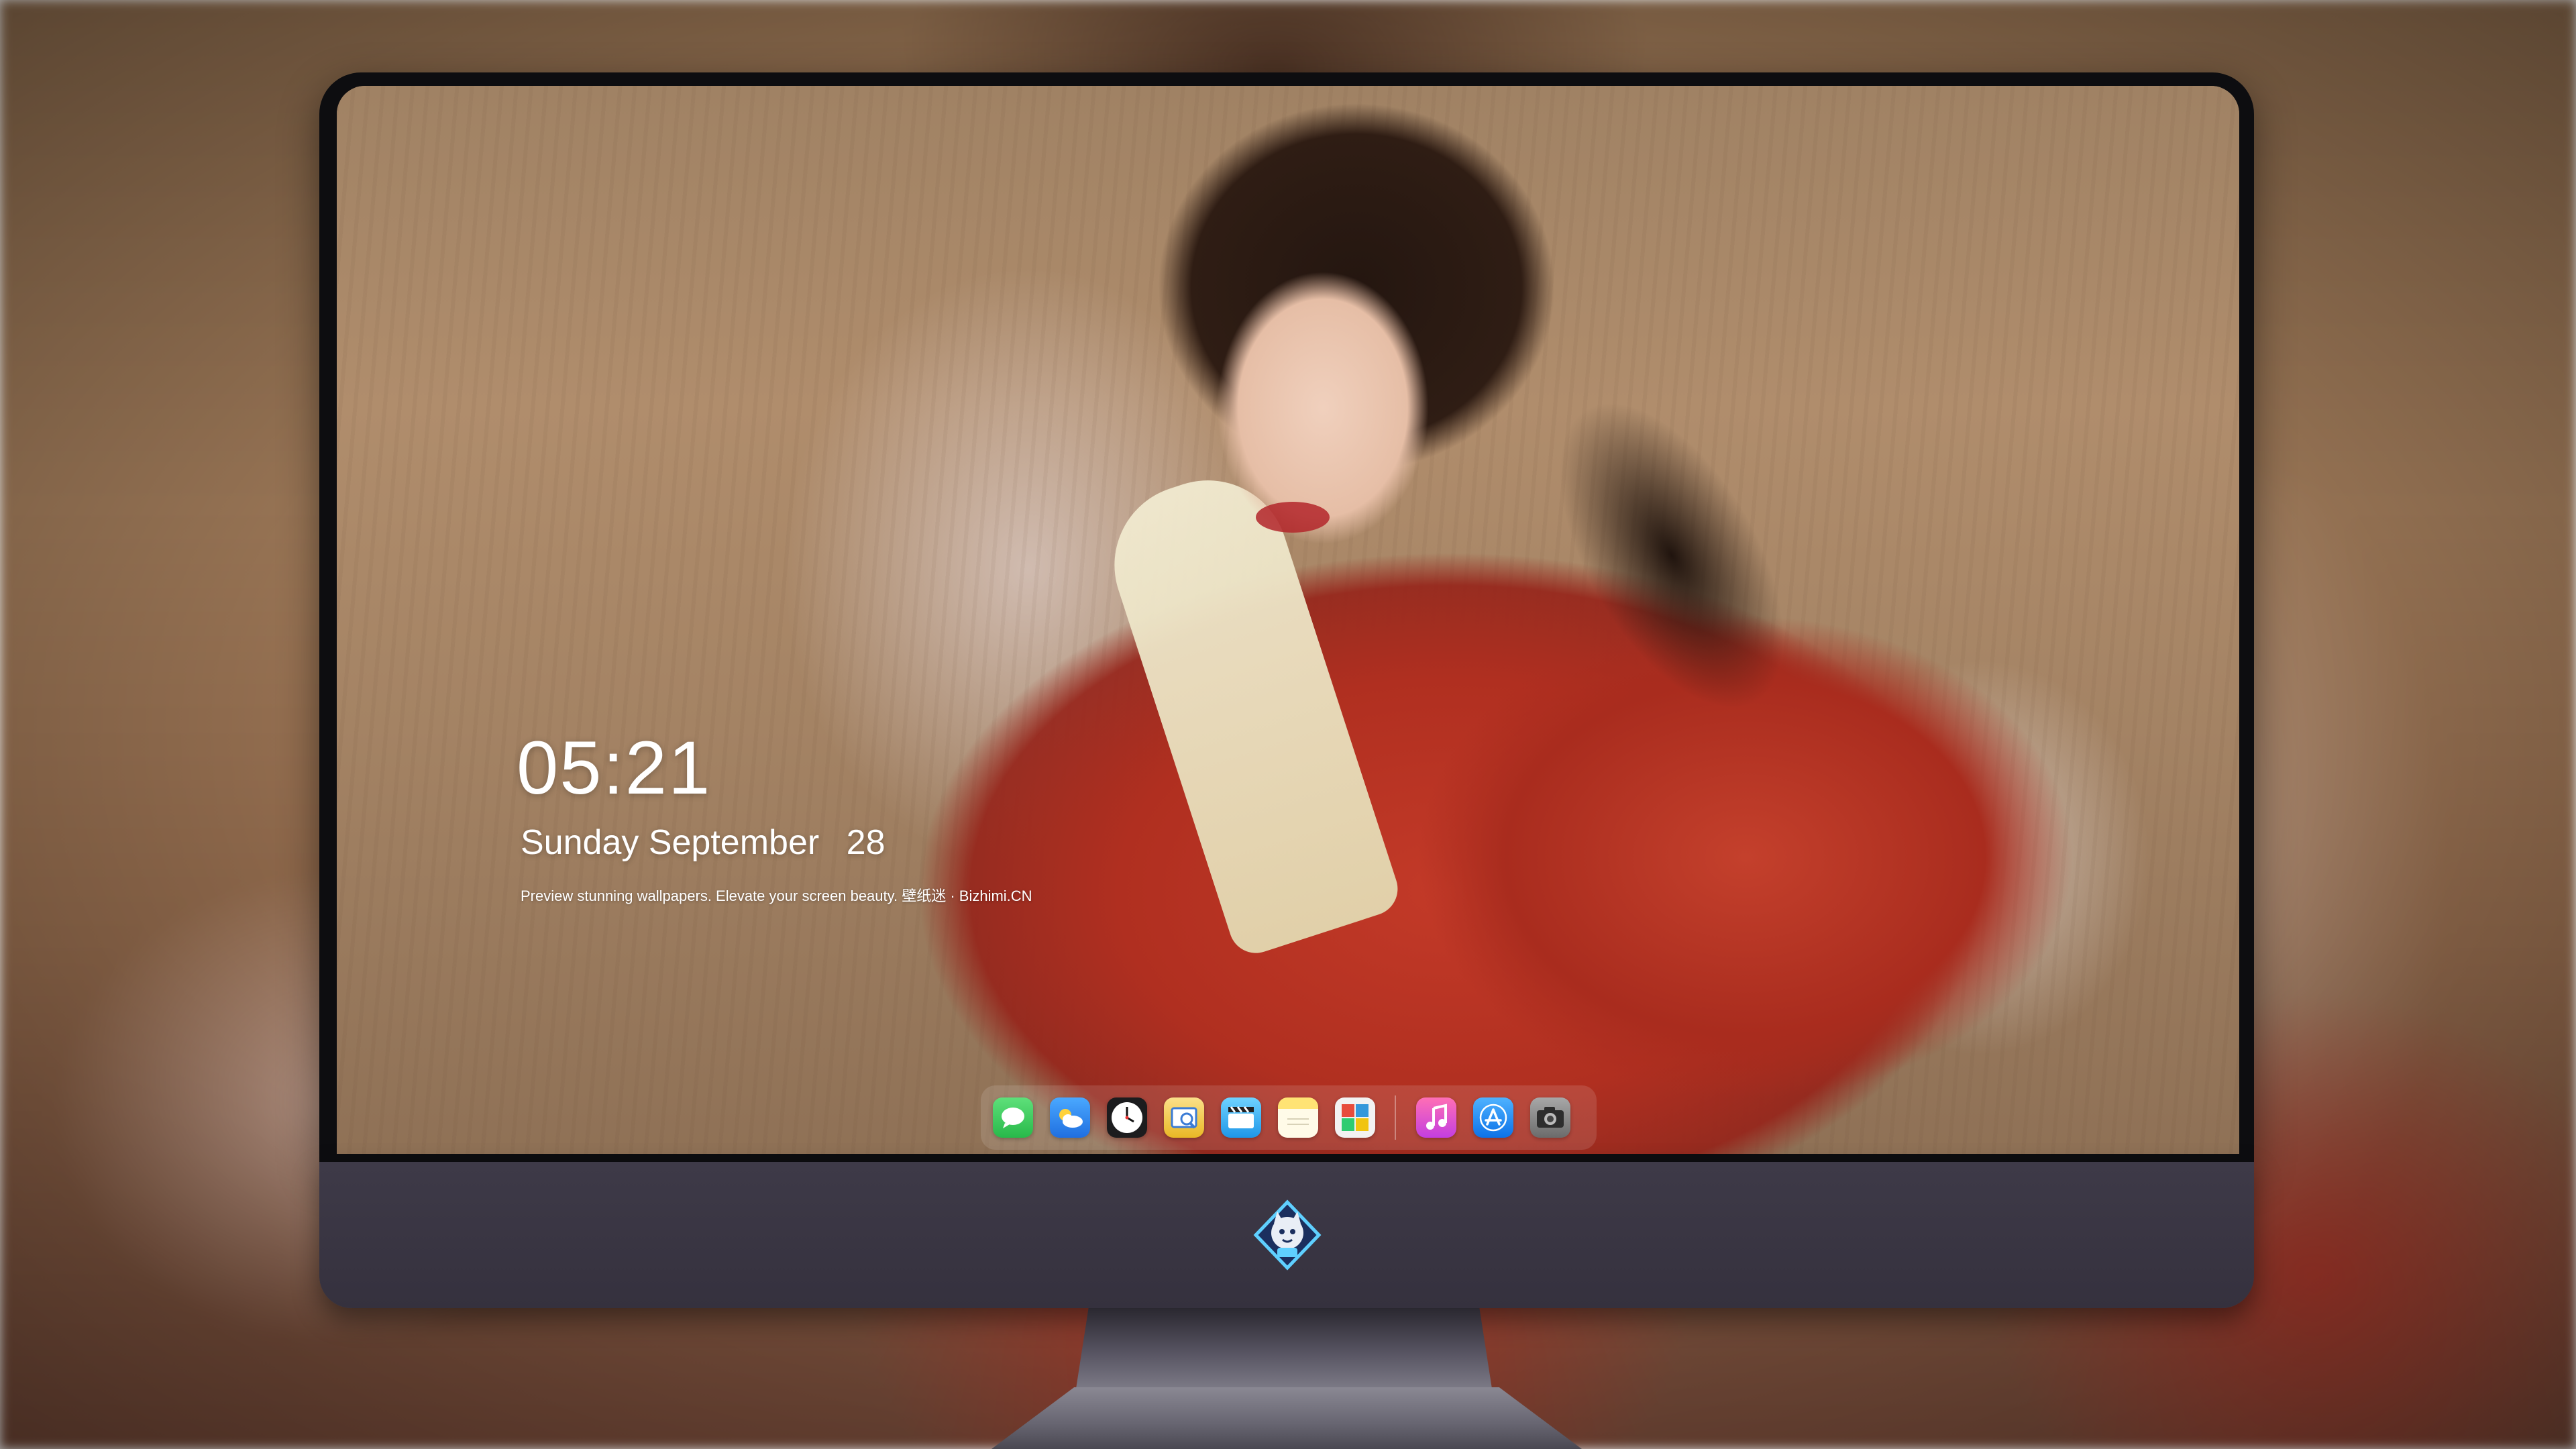 The width and height of the screenshot is (2576, 1449). What do you see at coordinates (1298, 1117) in the screenshot?
I see `notes-icon` at bounding box center [1298, 1117].